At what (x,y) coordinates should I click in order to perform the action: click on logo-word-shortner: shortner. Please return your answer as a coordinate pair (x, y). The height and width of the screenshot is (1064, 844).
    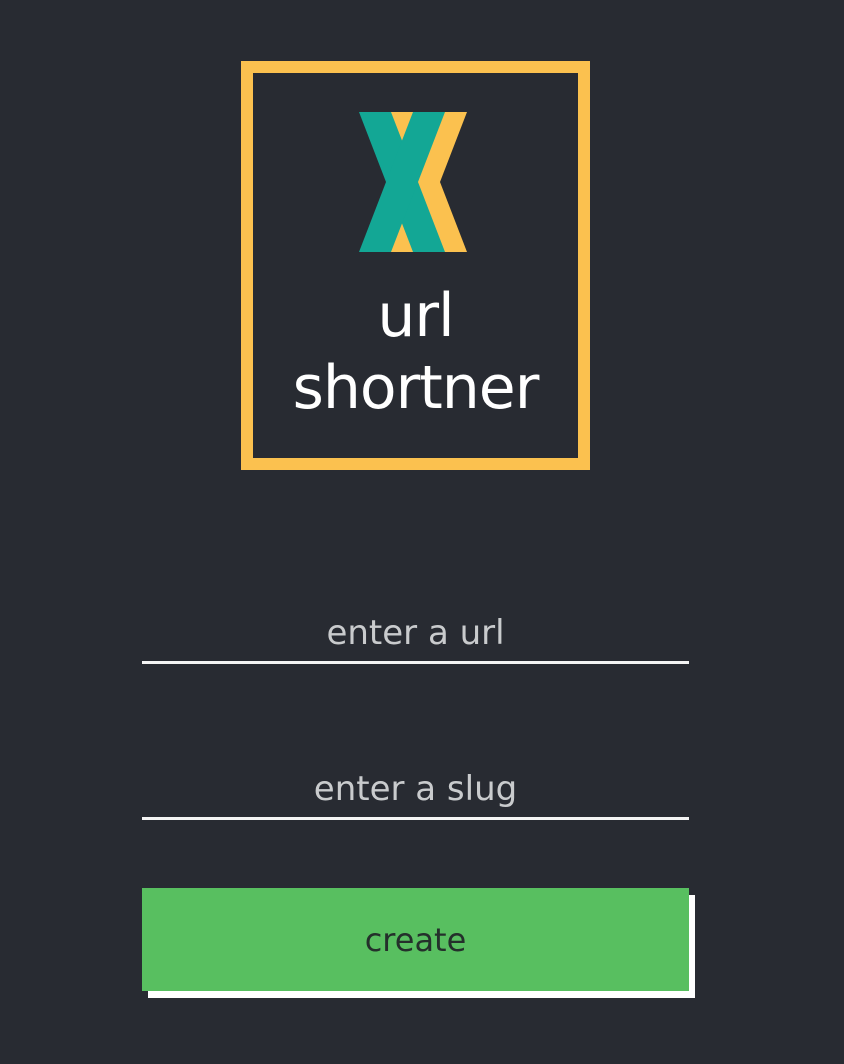
    Looking at the image, I should click on (416, 388).